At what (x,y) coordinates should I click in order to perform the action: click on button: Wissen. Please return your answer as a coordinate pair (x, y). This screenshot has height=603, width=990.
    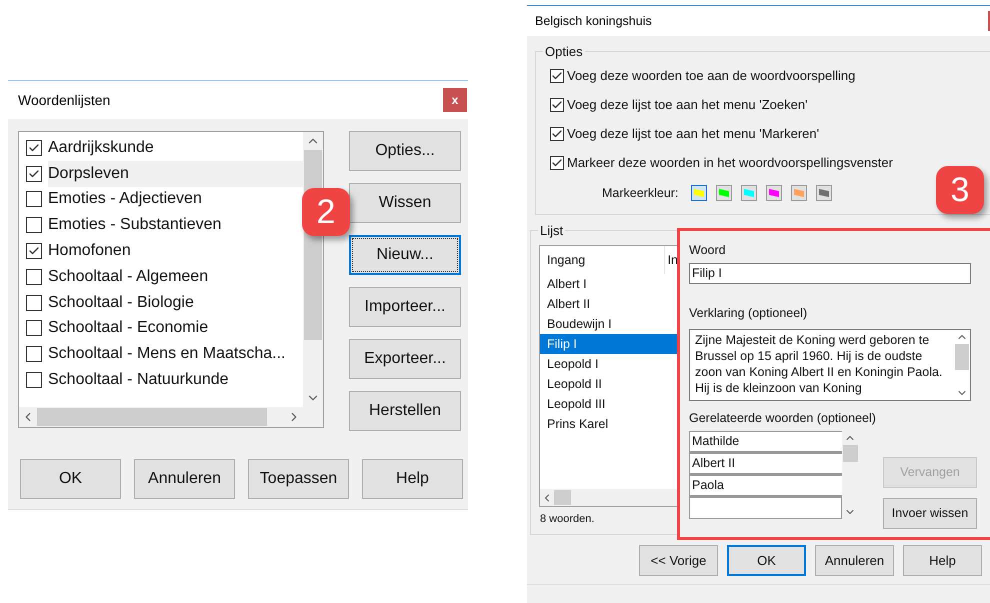
    Looking at the image, I should click on (405, 203).